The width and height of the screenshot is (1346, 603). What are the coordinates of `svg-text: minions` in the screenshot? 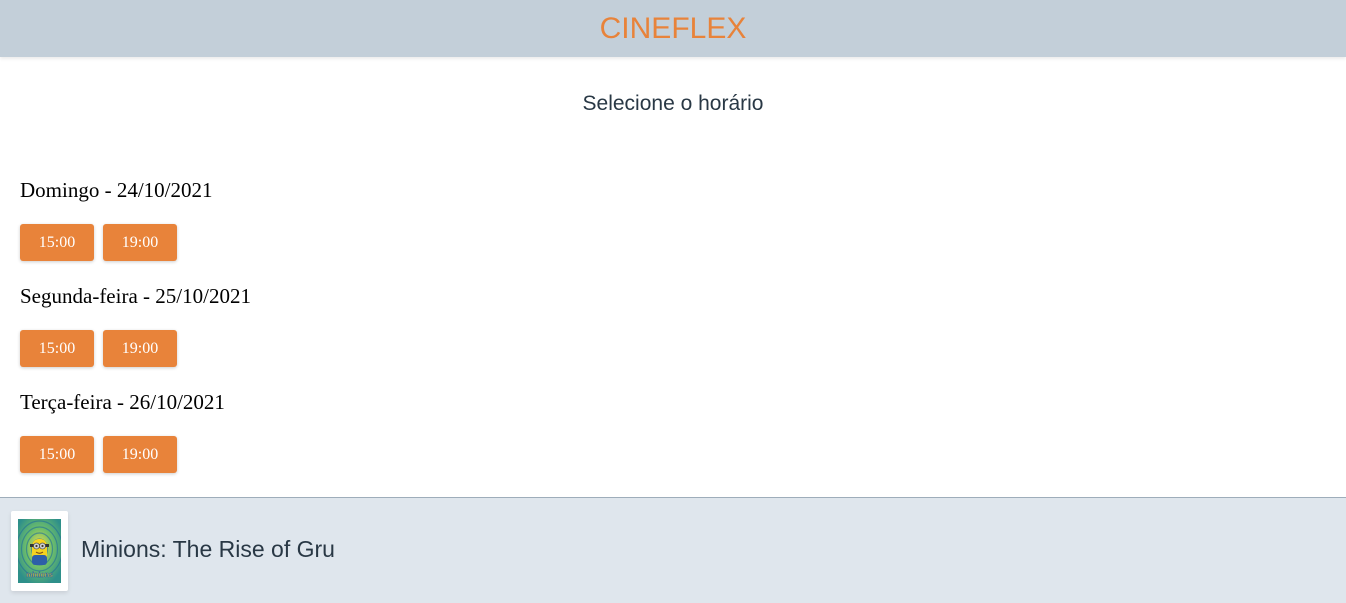 It's located at (39, 575).